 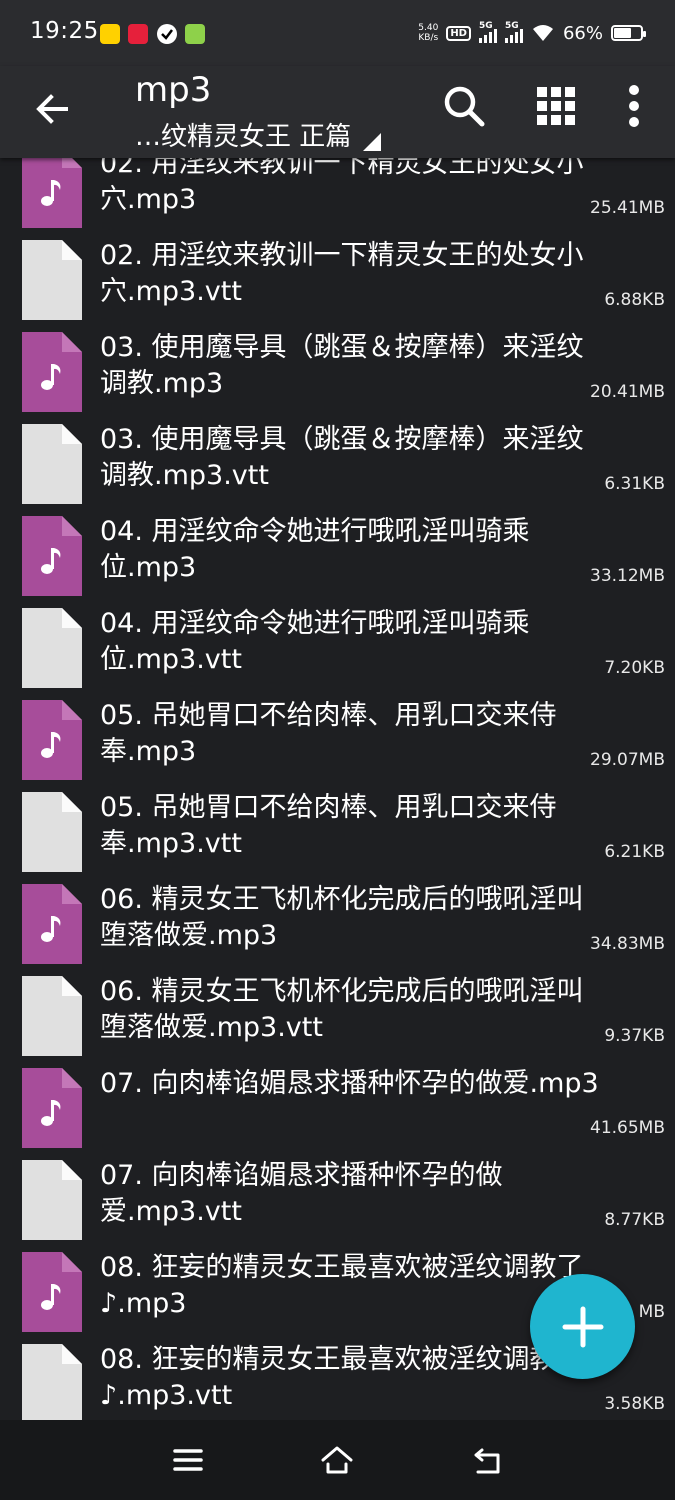 What do you see at coordinates (634, 668) in the screenshot?
I see `file-size: 7.20KB` at bounding box center [634, 668].